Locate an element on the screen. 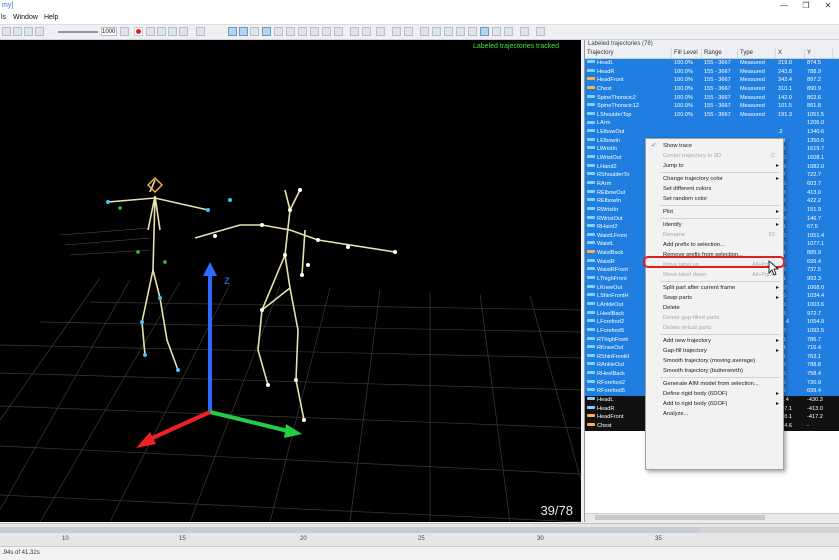  horizontal-scrollbar is located at coordinates (712, 517).